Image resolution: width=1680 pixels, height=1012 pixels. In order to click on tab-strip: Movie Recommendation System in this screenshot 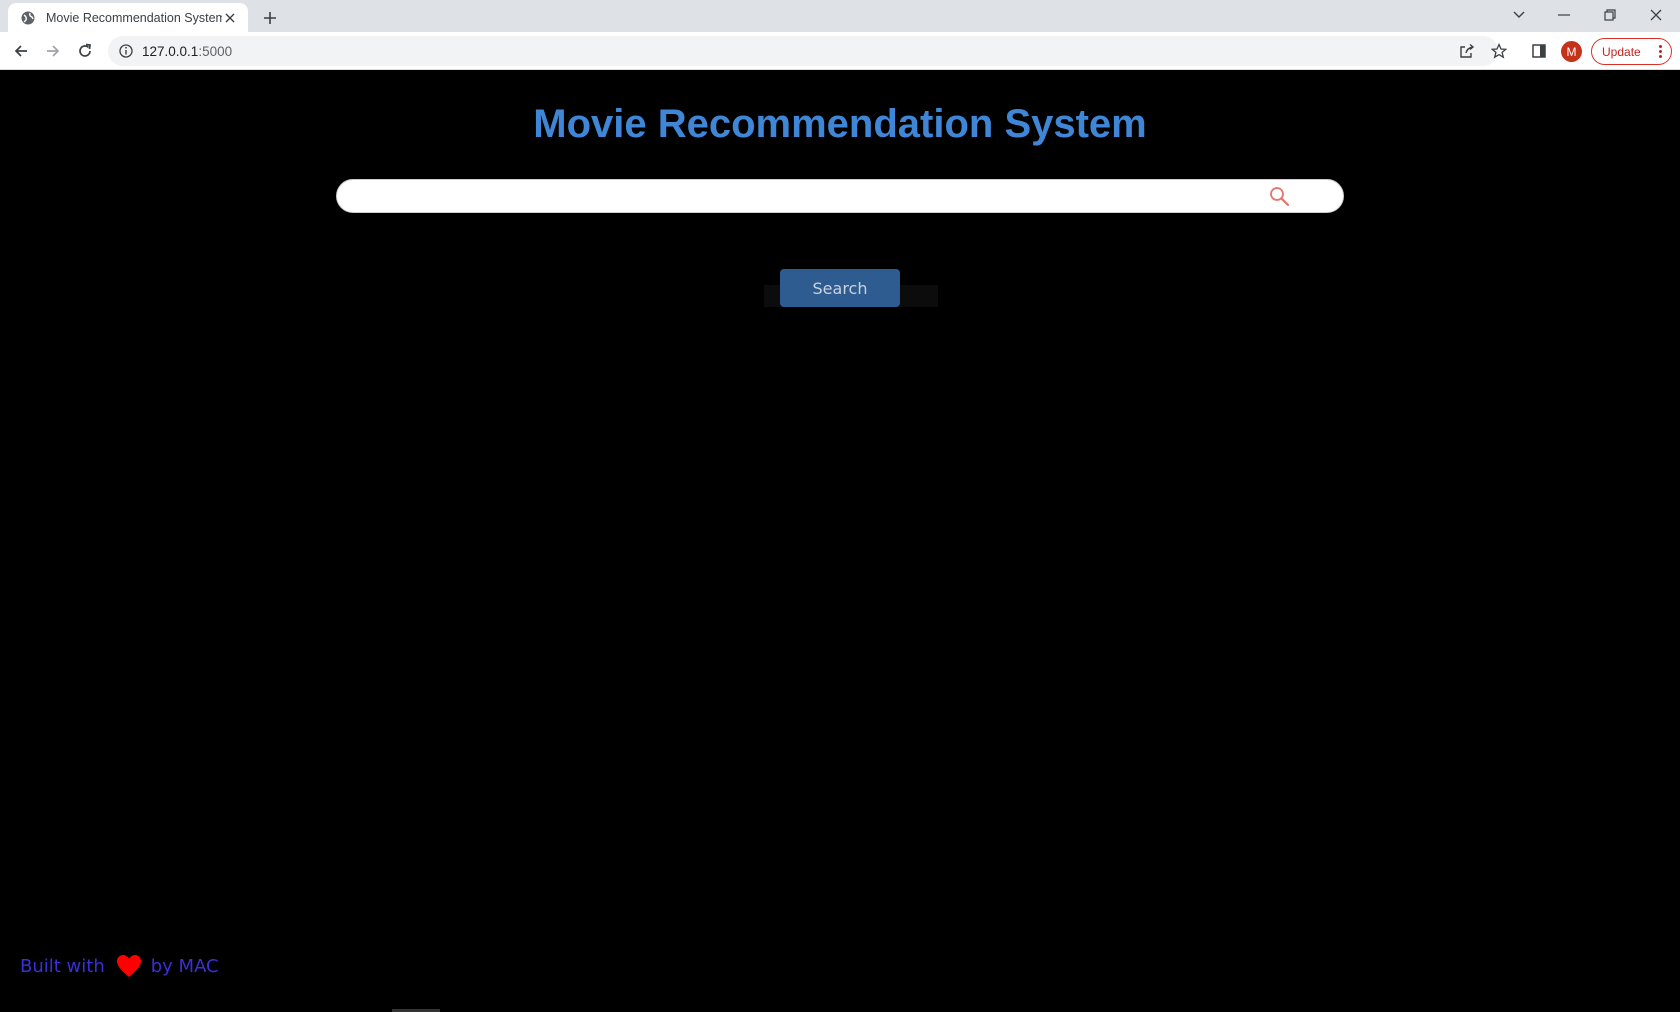, I will do `click(840, 16)`.